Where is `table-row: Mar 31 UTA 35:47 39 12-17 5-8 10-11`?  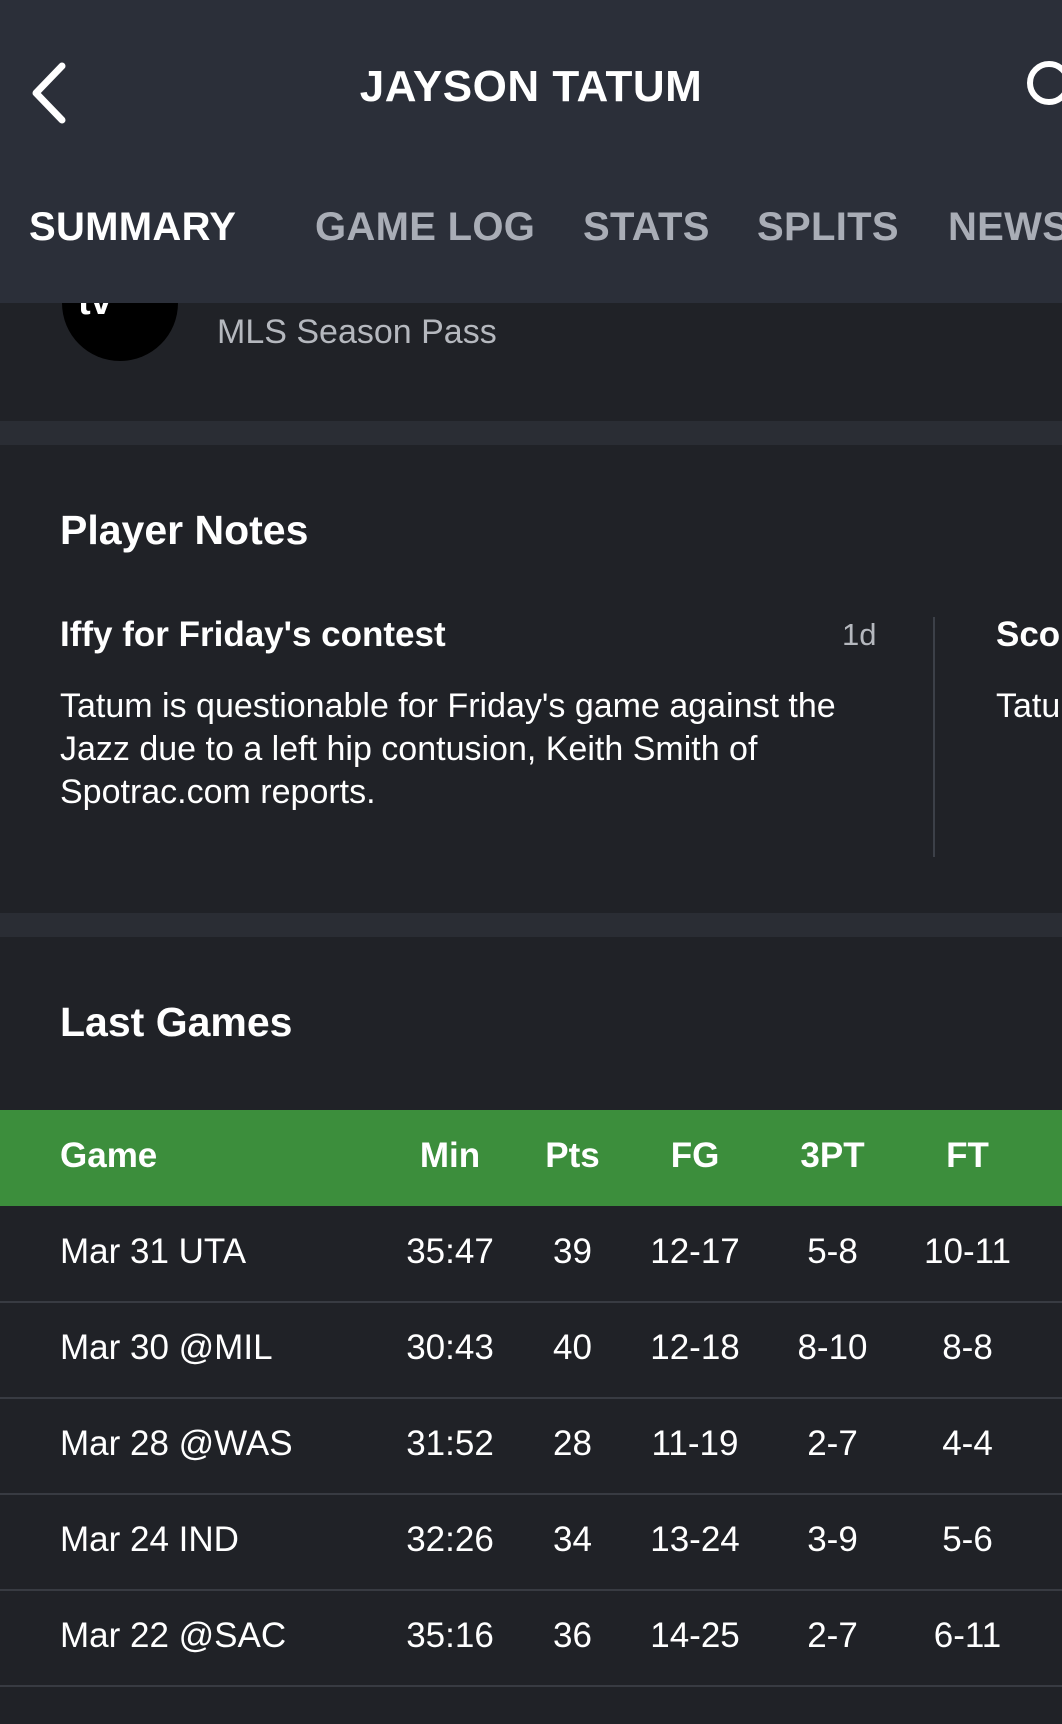 table-row: Mar 31 UTA 35:47 39 12-17 5-8 10-11 is located at coordinates (531, 1254).